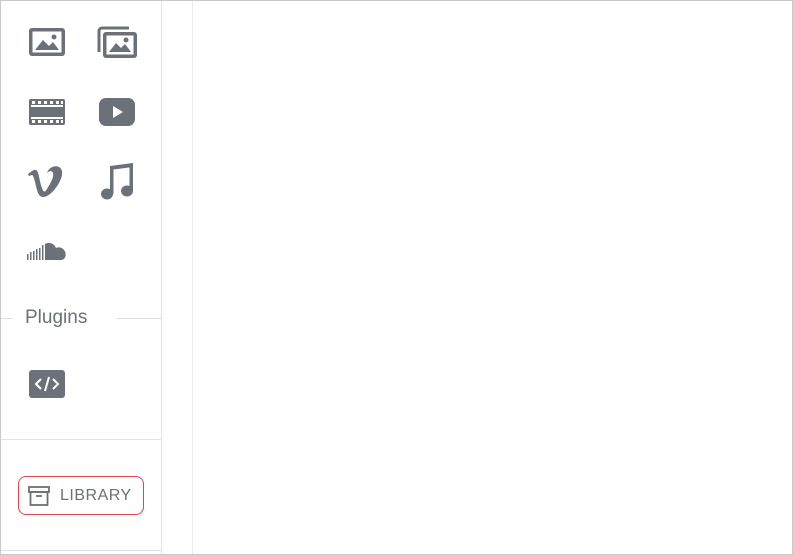  What do you see at coordinates (177, 277) in the screenshot?
I see `sidebar-gutter` at bounding box center [177, 277].